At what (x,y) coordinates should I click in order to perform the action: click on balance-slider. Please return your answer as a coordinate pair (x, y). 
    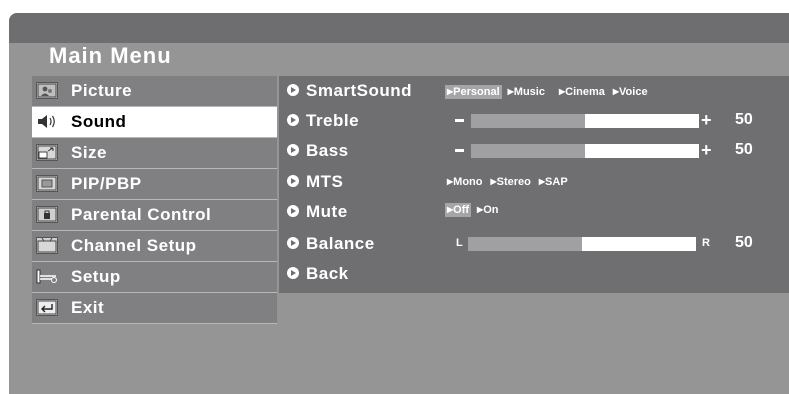
    Looking at the image, I should click on (582, 244).